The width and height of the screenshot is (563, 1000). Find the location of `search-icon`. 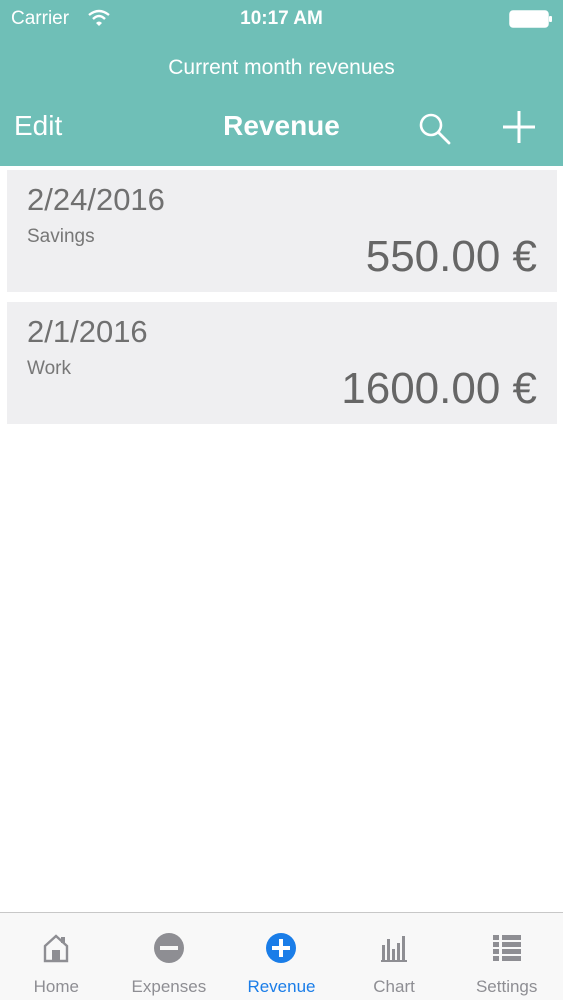

search-icon is located at coordinates (434, 128).